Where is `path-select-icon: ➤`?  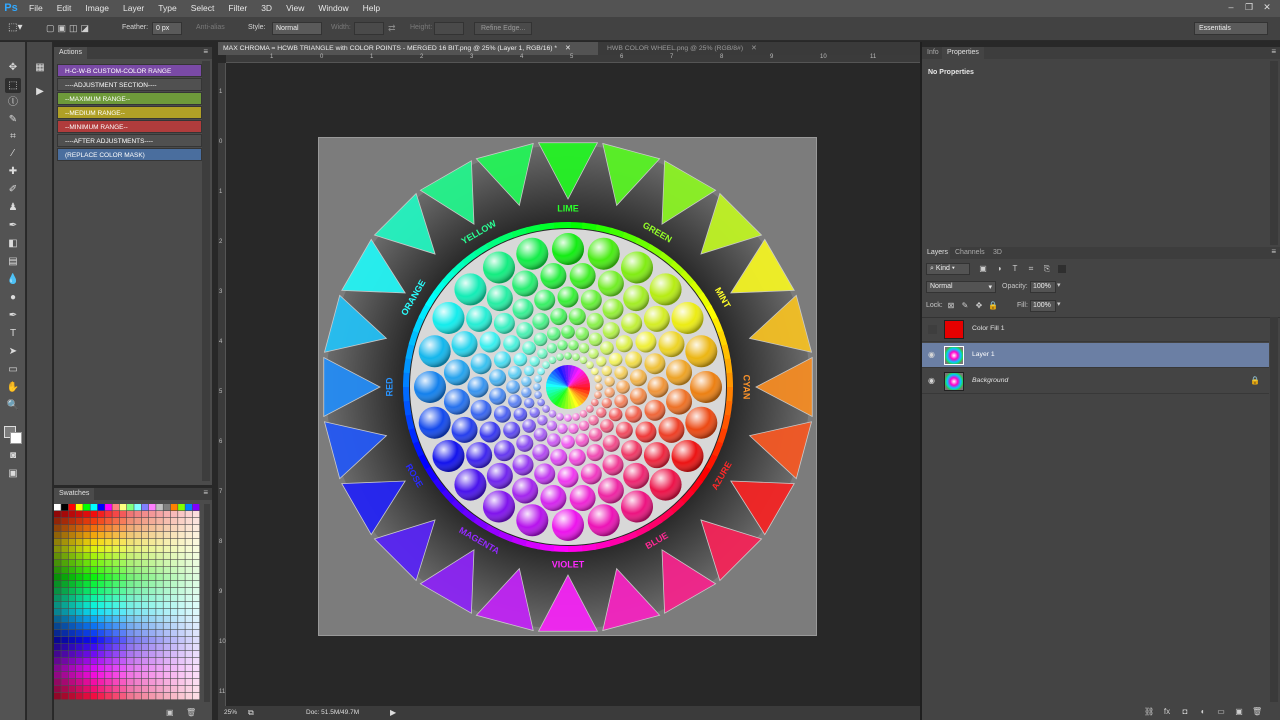
path-select-icon: ➤ is located at coordinates (13, 351).